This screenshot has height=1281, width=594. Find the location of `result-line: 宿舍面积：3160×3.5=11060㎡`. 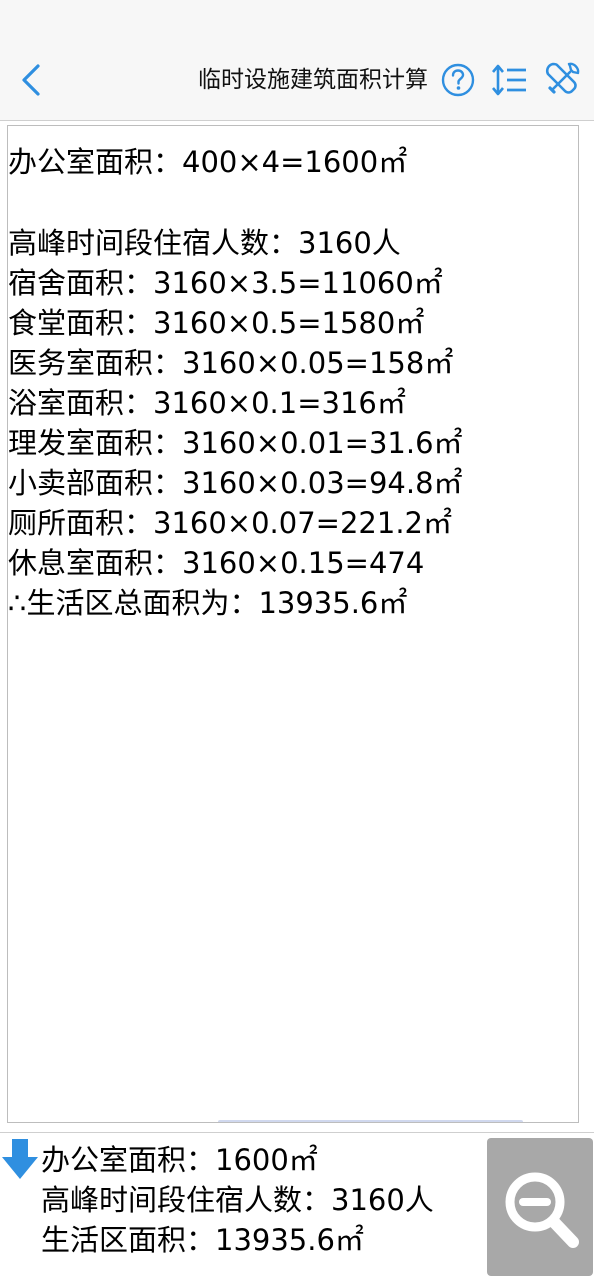

result-line: 宿舍面积：3160×3.5=11060㎡ is located at coordinates (225, 283).